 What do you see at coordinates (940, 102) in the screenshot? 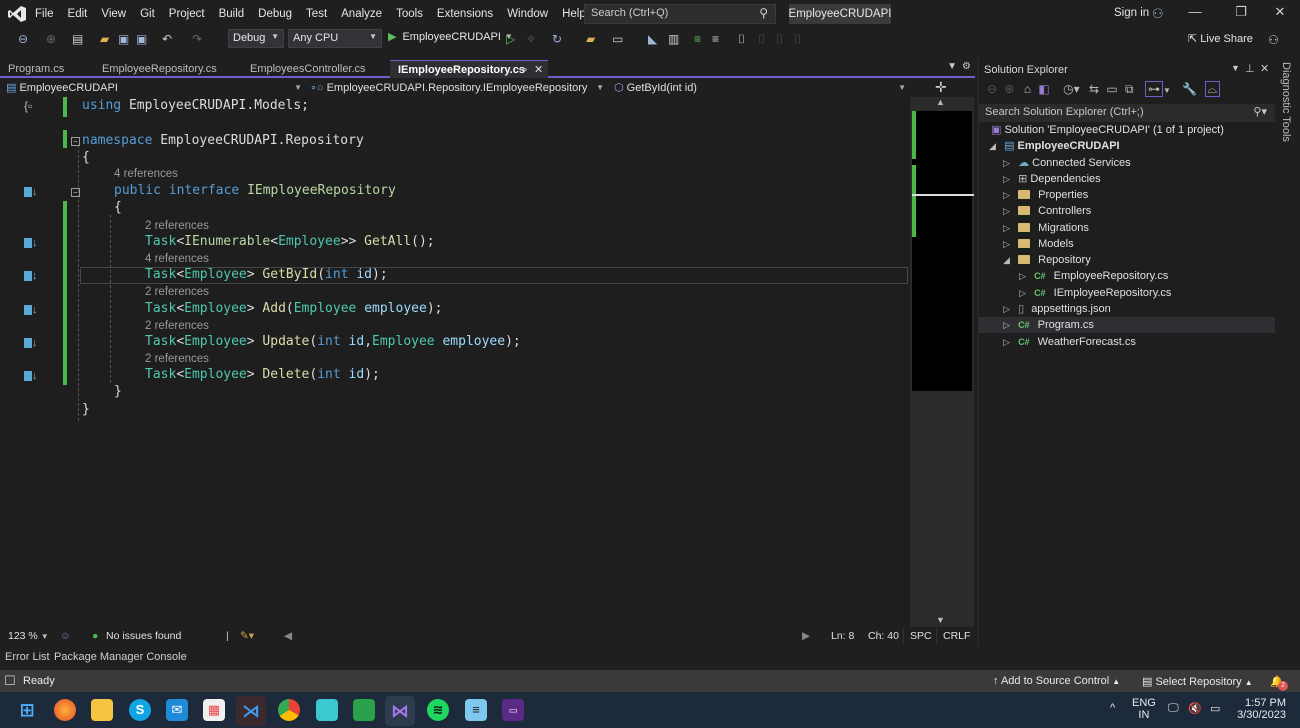
I see `scroll-up-icon: ▲` at bounding box center [940, 102].